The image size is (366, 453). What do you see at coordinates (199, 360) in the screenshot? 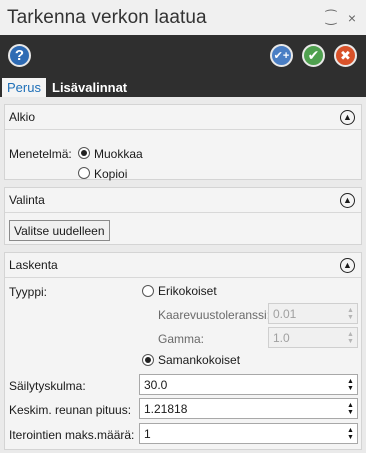
I see `radio-samankokoiset-label: Samankokoiset` at bounding box center [199, 360].